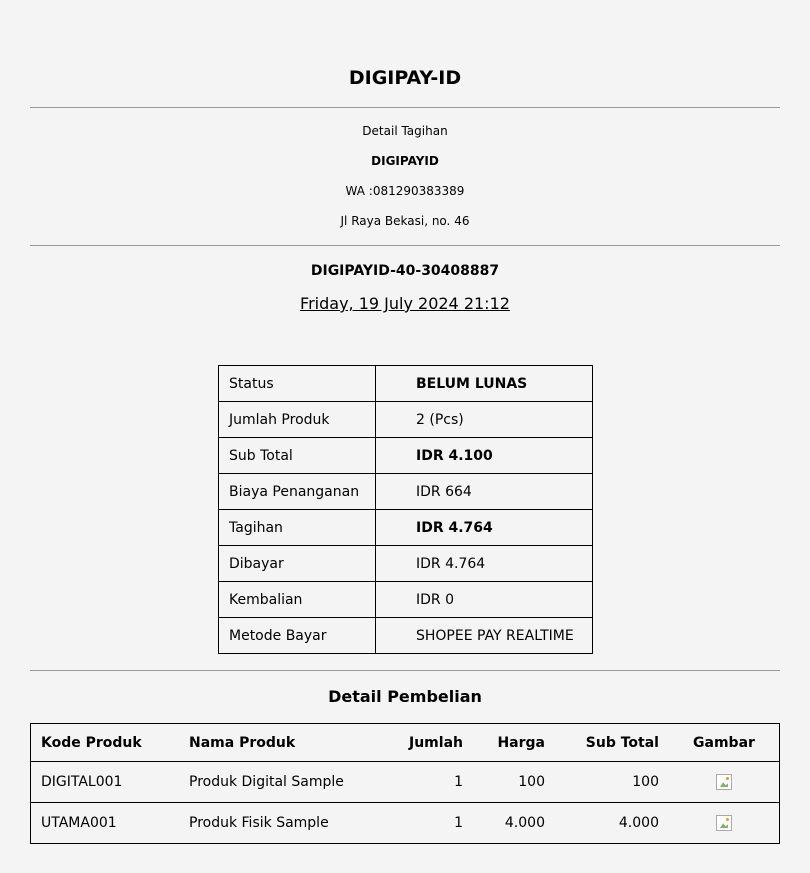  Describe the element at coordinates (297, 455) in the screenshot. I see `summary-label: Sub Total` at that location.